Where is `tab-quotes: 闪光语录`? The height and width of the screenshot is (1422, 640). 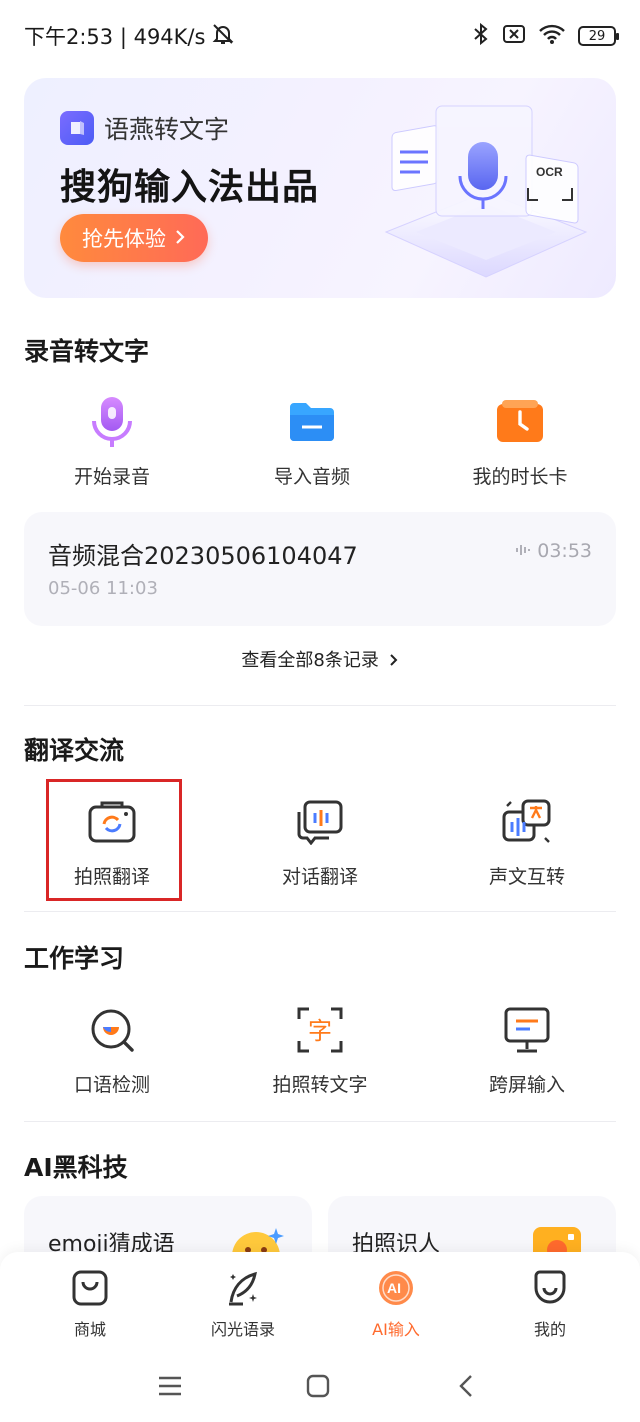 tab-quotes: 闪光语录 is located at coordinates (243, 1303).